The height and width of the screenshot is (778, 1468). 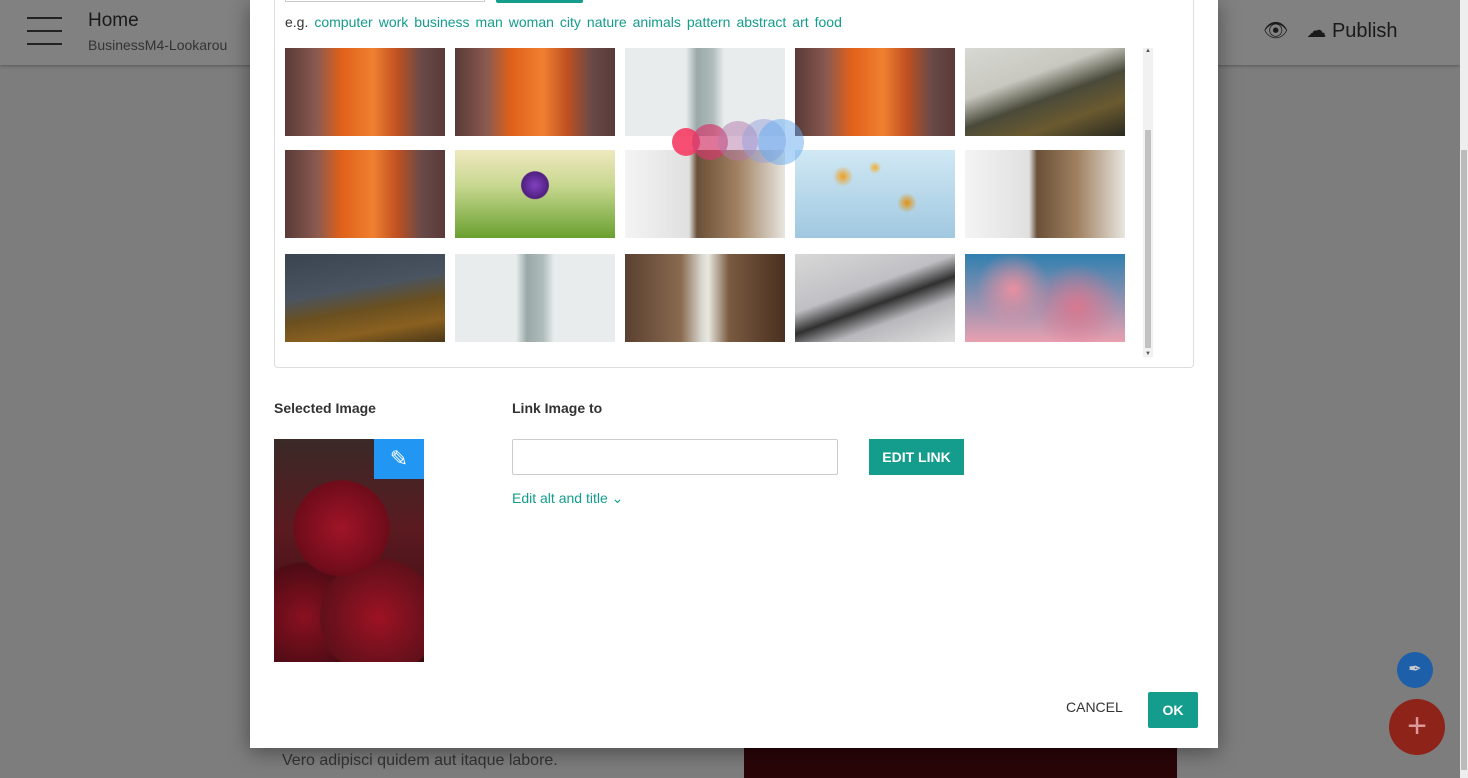 What do you see at coordinates (394, 22) in the screenshot?
I see `tag-link: work` at bounding box center [394, 22].